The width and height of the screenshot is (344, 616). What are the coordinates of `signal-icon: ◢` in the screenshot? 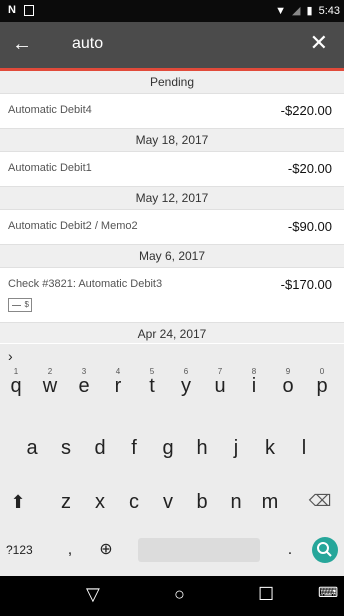 It's located at (296, 11).